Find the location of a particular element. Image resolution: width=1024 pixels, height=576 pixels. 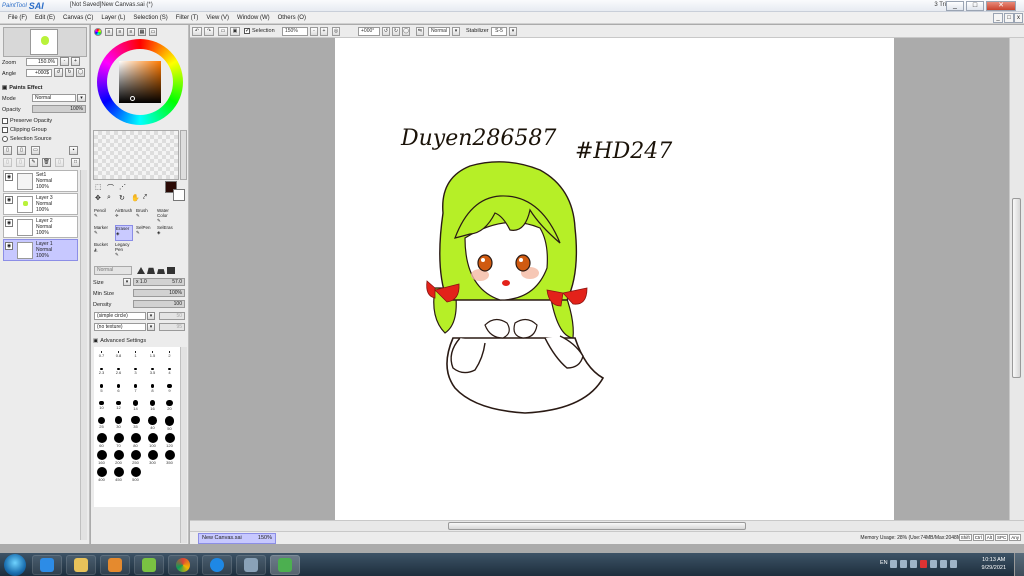

zoom-tool-icon: ⌕ is located at coordinates (109, 198).